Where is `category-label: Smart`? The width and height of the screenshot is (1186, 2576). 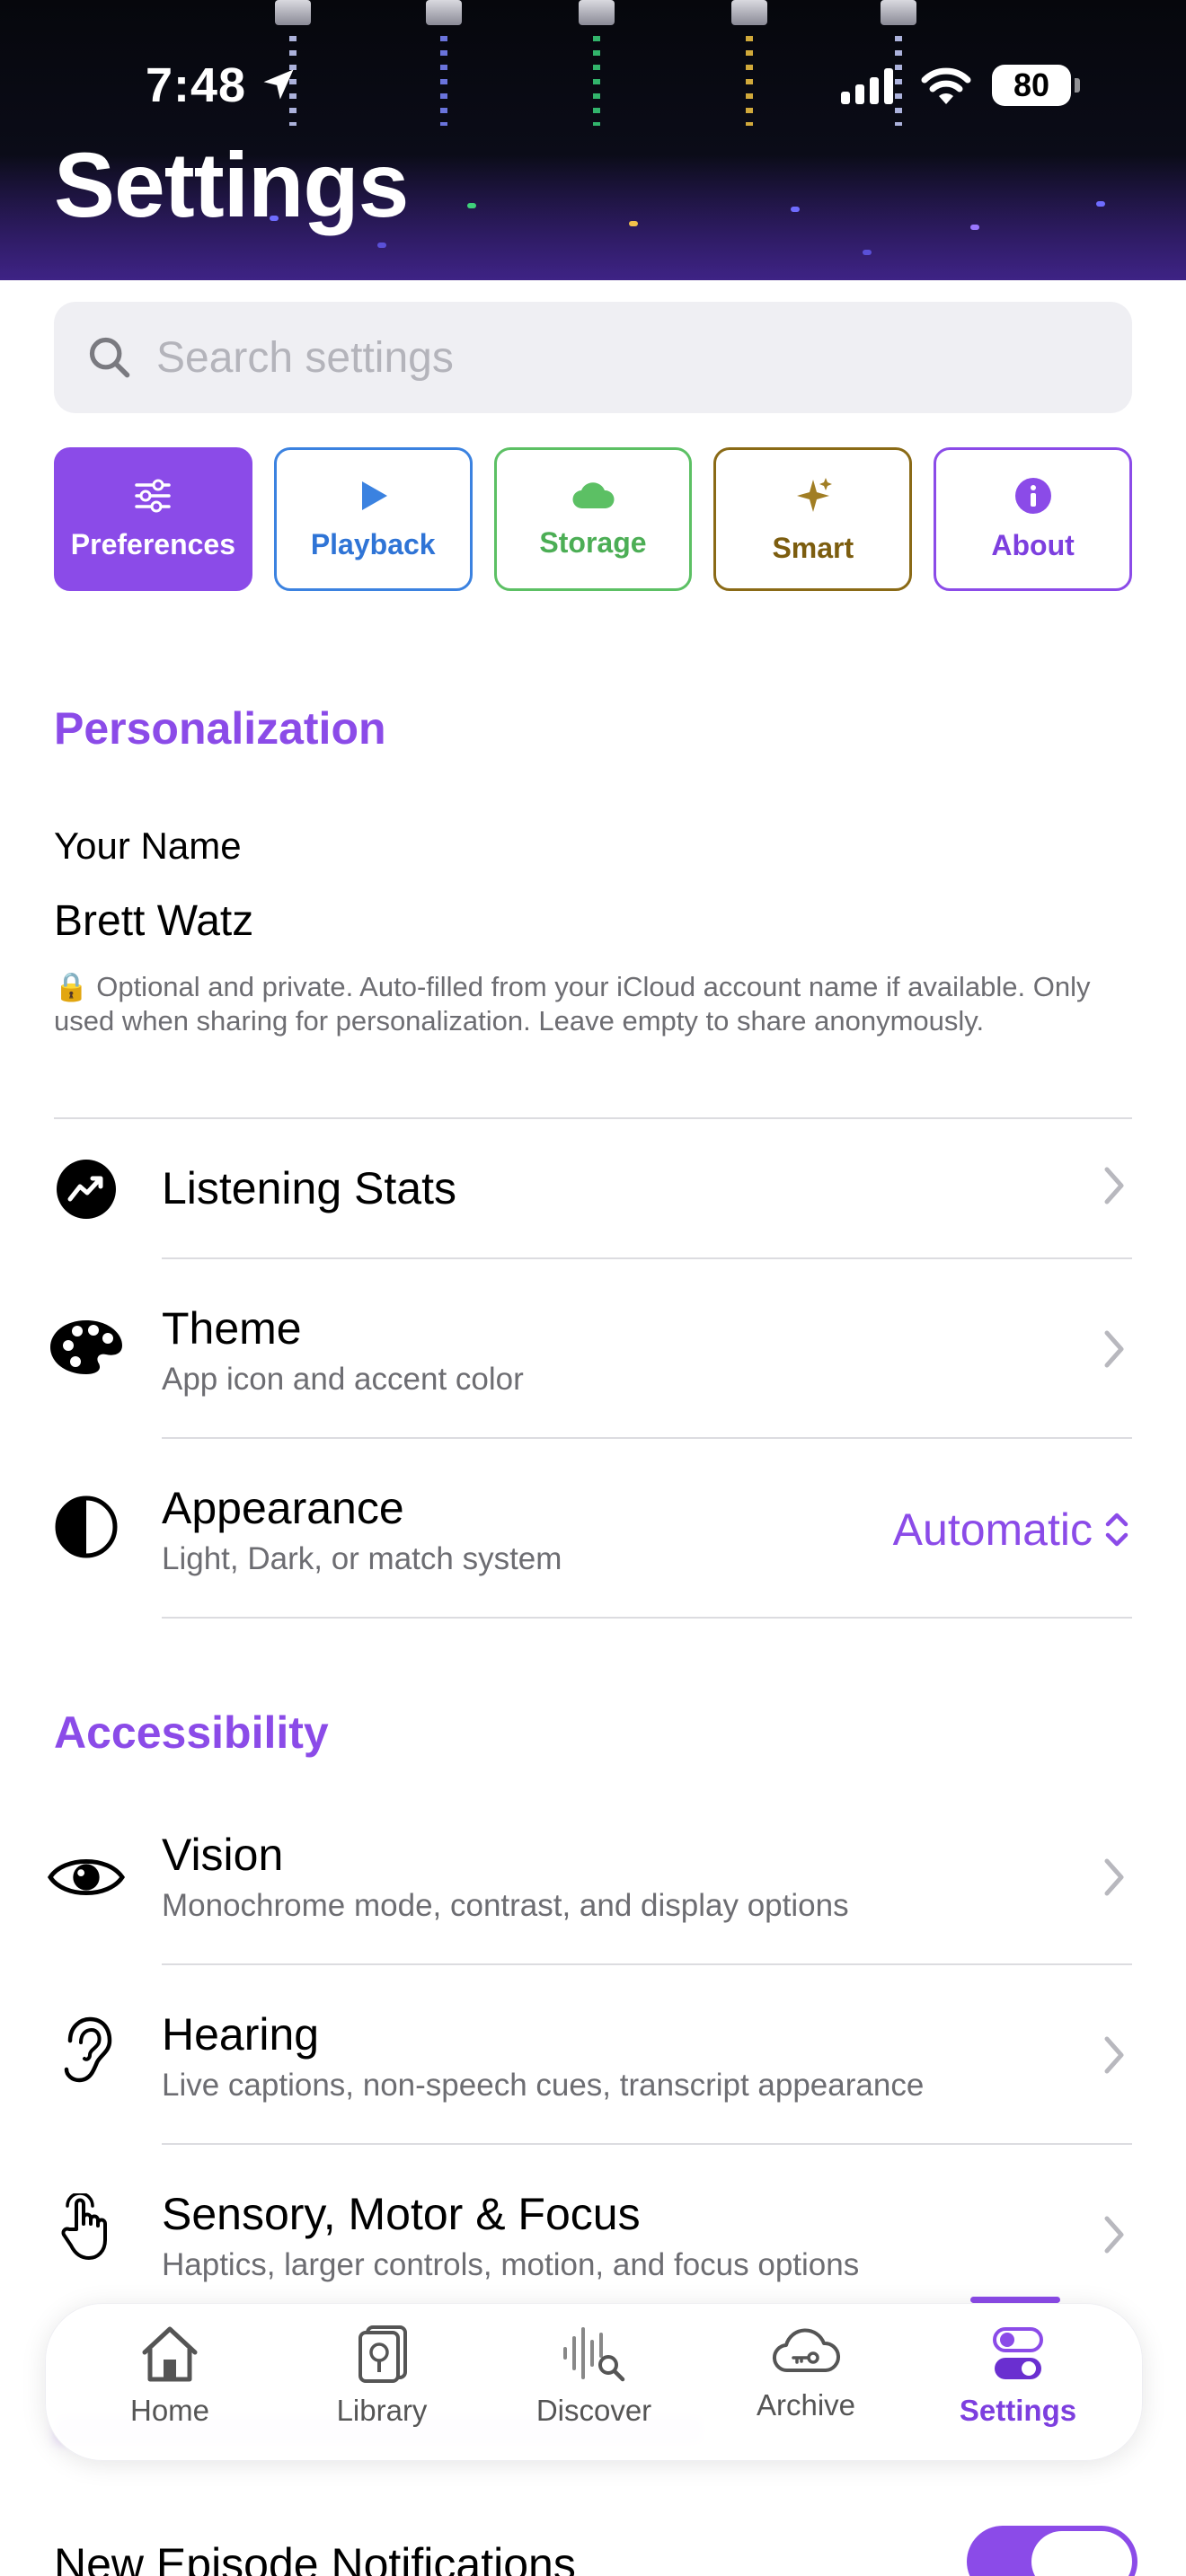 category-label: Smart is located at coordinates (813, 547).